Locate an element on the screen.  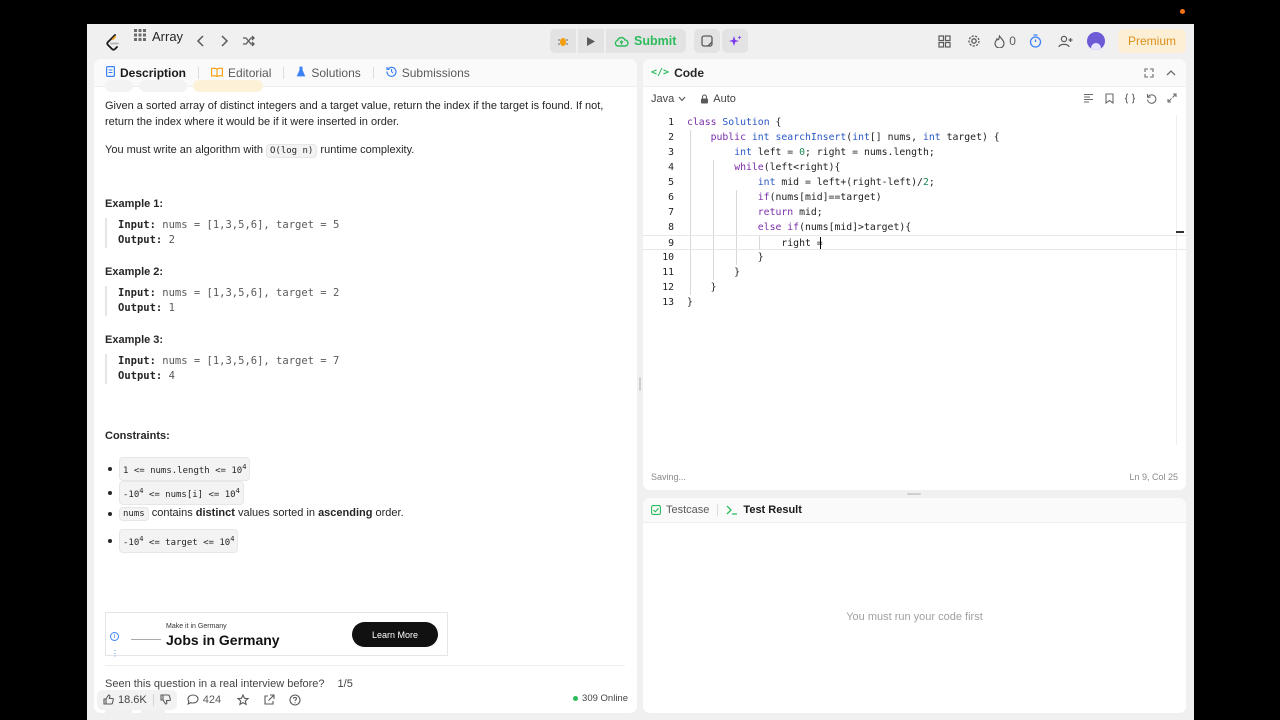
book-icon is located at coordinates (217, 73).